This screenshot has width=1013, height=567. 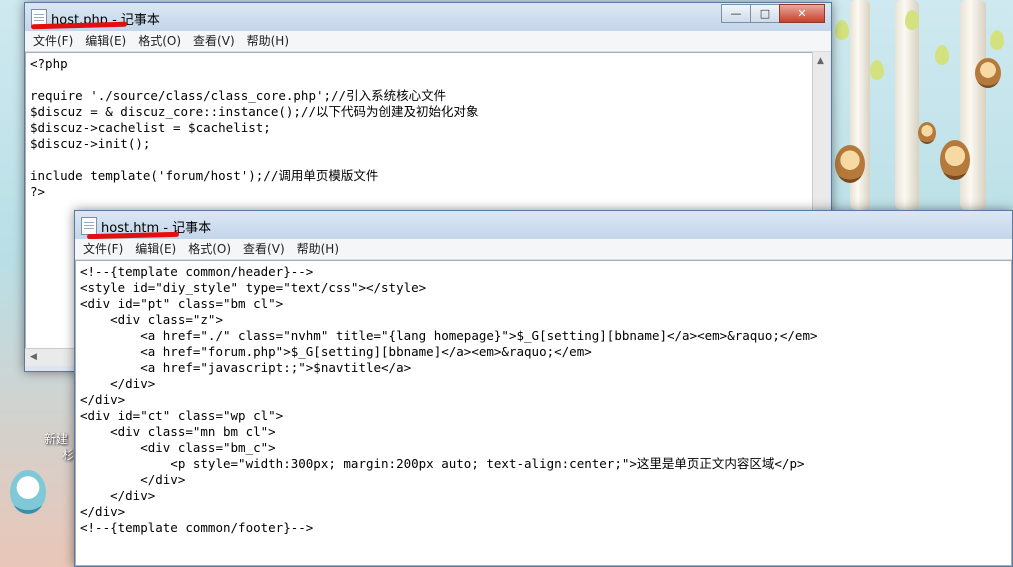 I want to click on scroll-left-arrow-icon: ◀, so click(x=33, y=357).